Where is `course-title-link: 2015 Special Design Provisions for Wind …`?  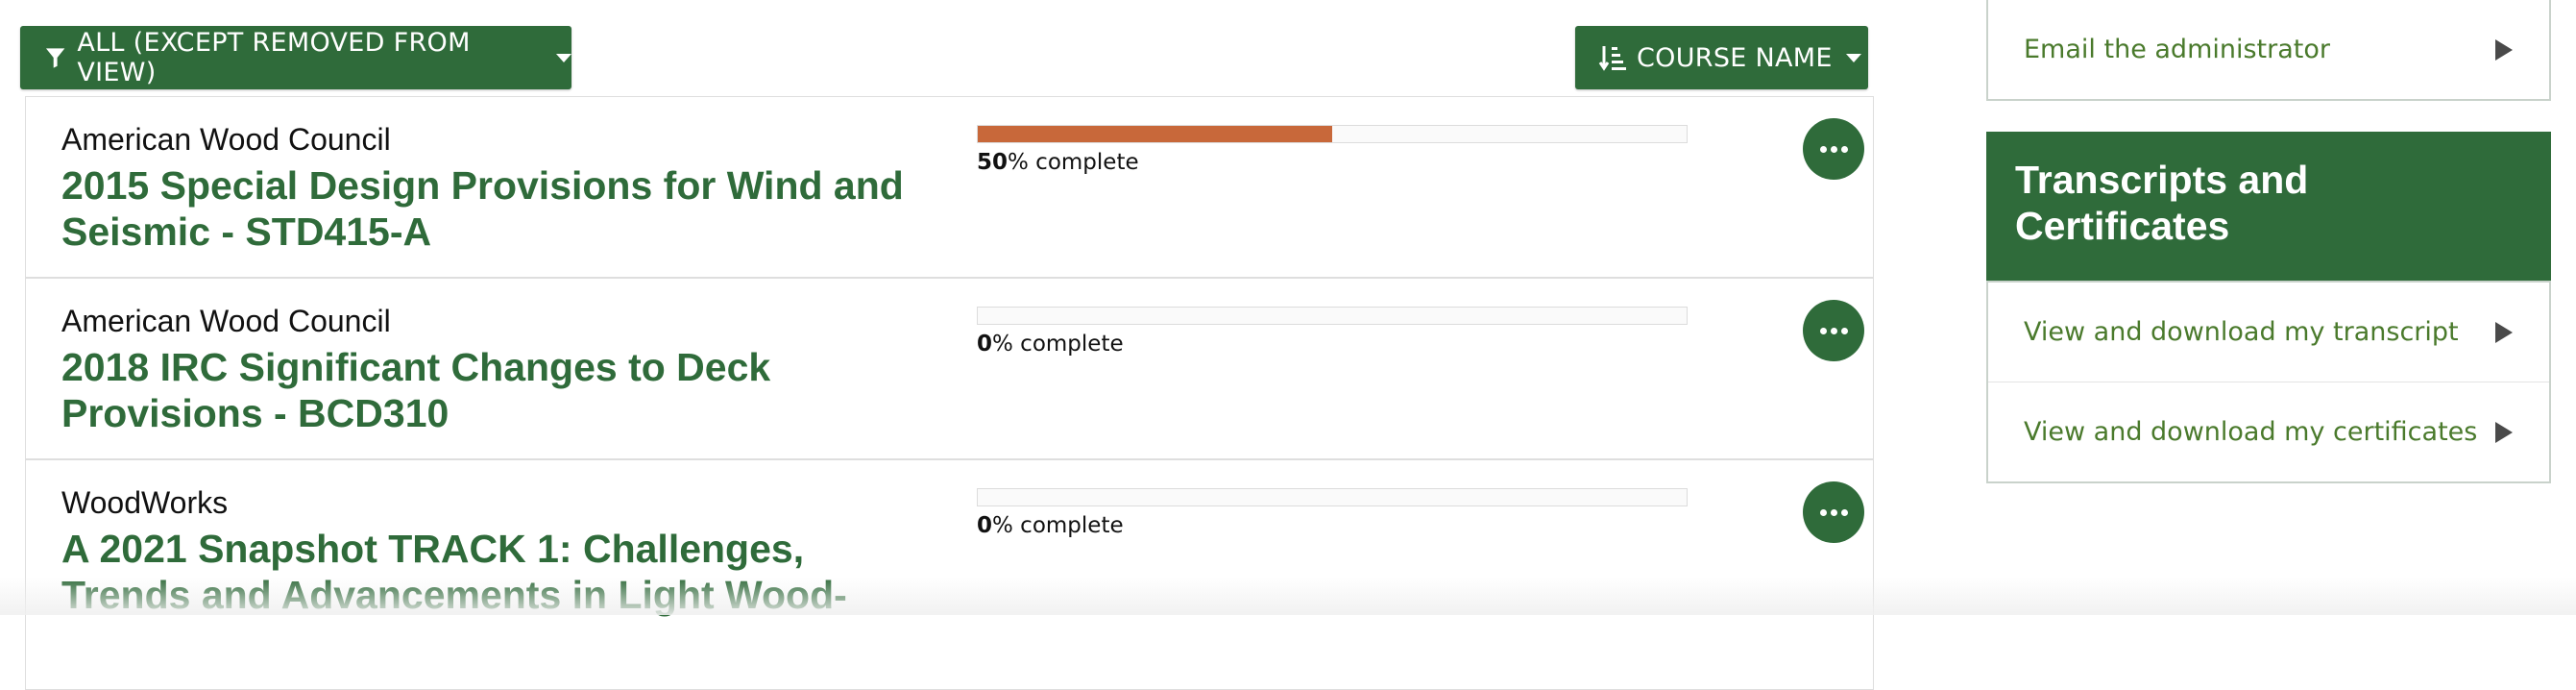
course-title-link: 2015 Special Design Provisions for Wind … is located at coordinates (493, 208).